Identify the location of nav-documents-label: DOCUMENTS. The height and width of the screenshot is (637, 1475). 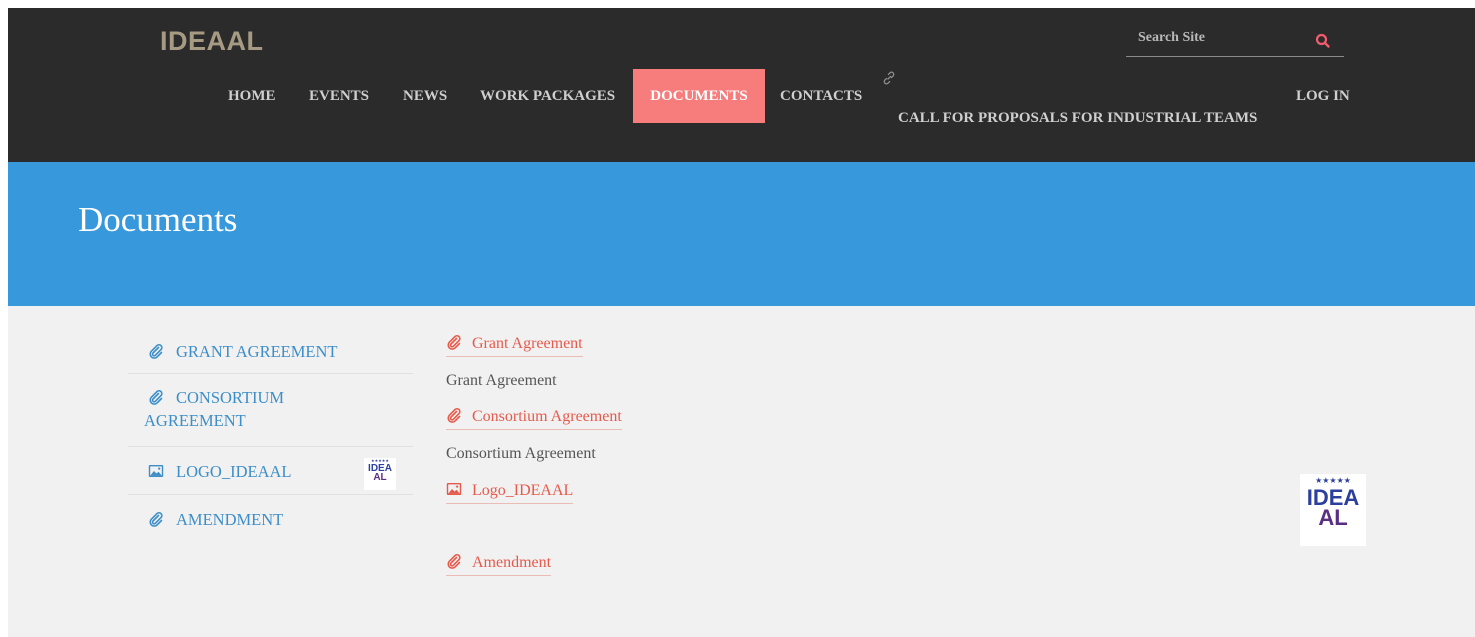
(699, 96).